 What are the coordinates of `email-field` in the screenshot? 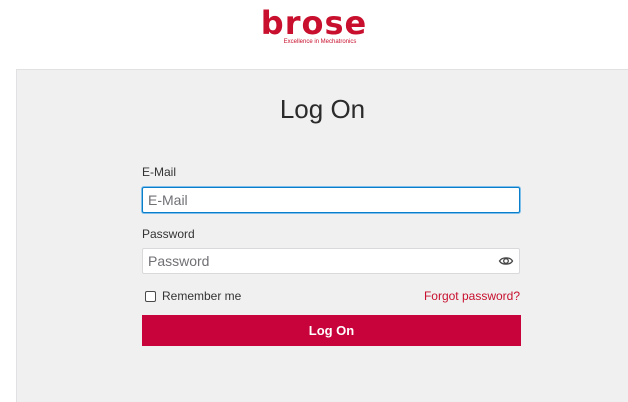 It's located at (331, 200).